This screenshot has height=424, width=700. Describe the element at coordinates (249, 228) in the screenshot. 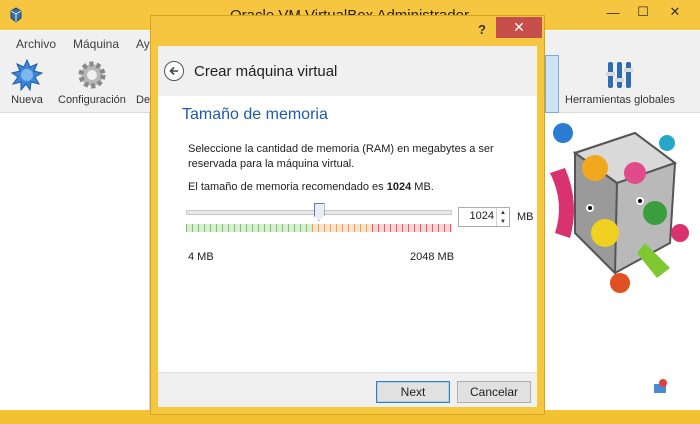

I see `tick-range-safe` at that location.